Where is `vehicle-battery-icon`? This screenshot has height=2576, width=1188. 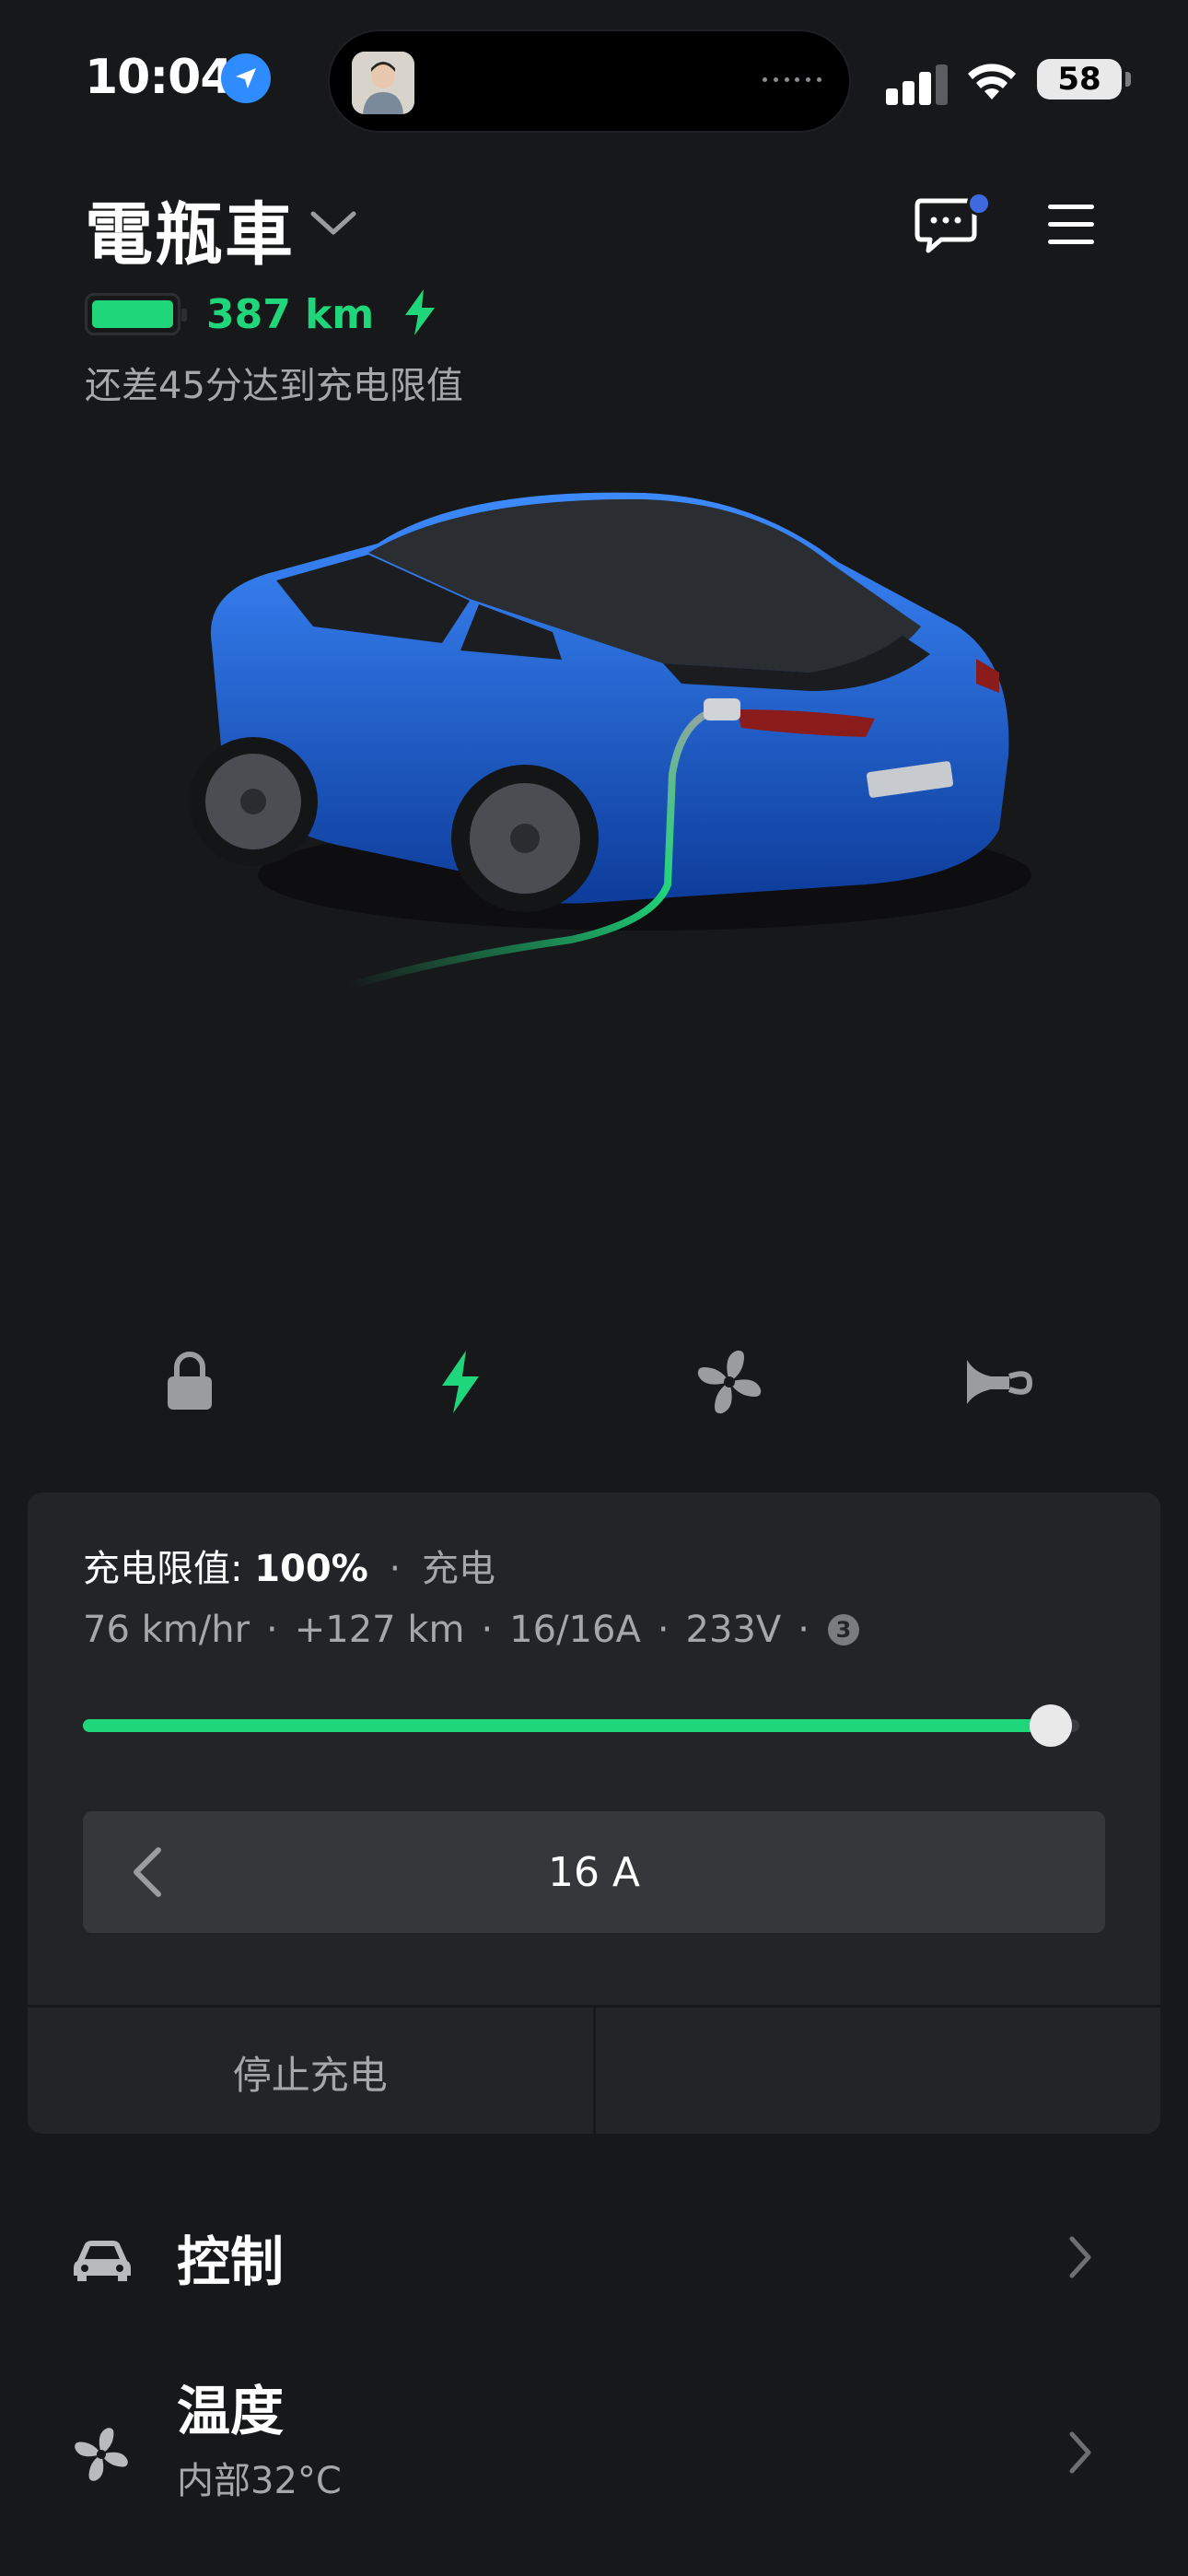
vehicle-battery-icon is located at coordinates (136, 314).